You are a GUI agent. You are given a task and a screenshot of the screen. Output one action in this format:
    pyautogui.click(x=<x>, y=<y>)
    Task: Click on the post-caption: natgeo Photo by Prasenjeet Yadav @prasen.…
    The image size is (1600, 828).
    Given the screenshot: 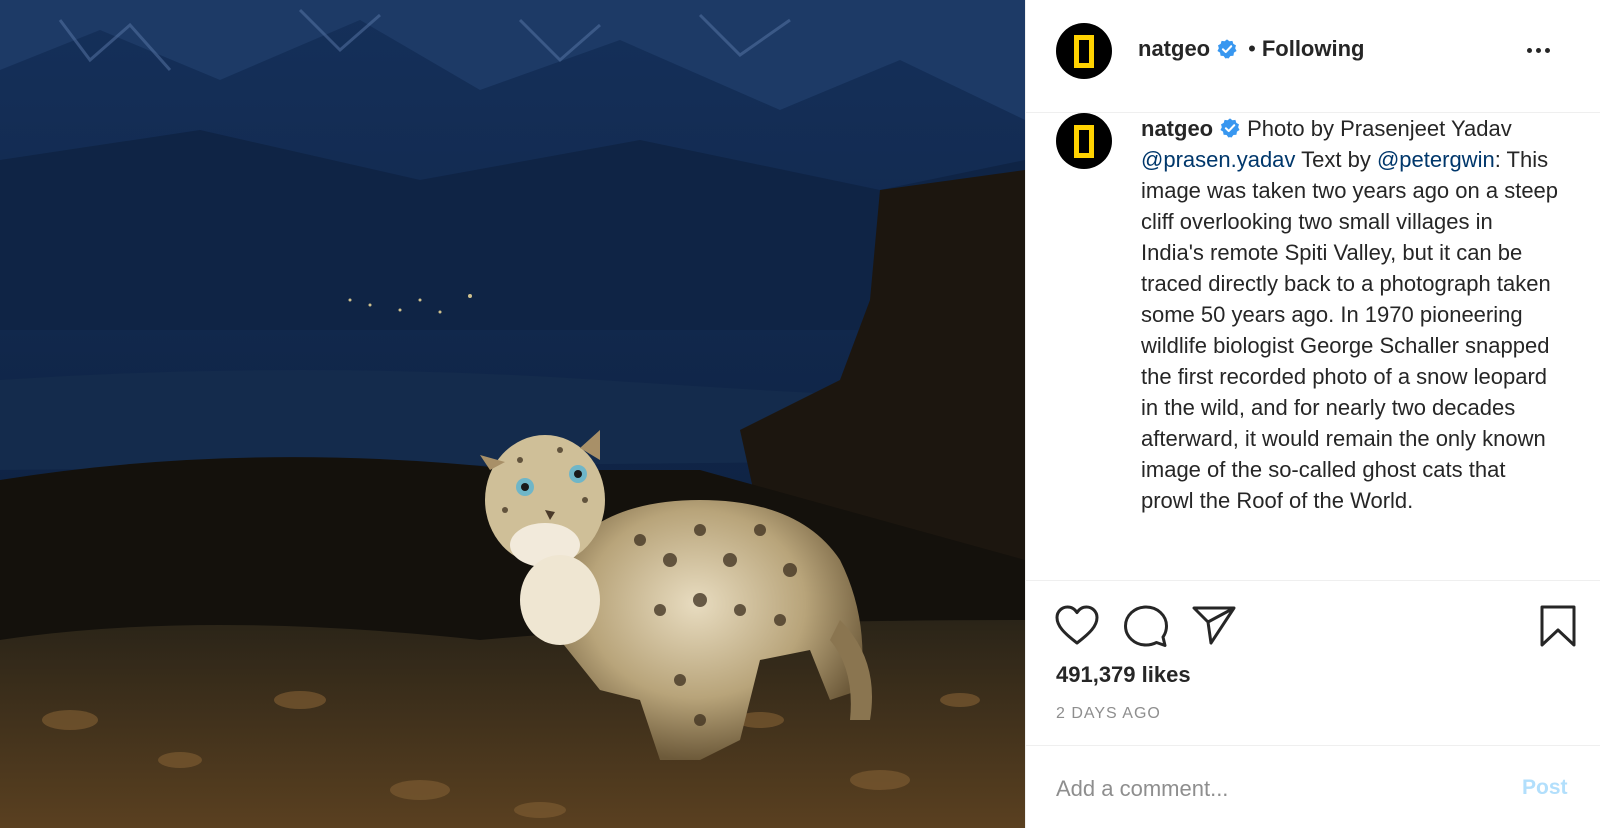 What is the action you would take?
    pyautogui.click(x=1351, y=314)
    